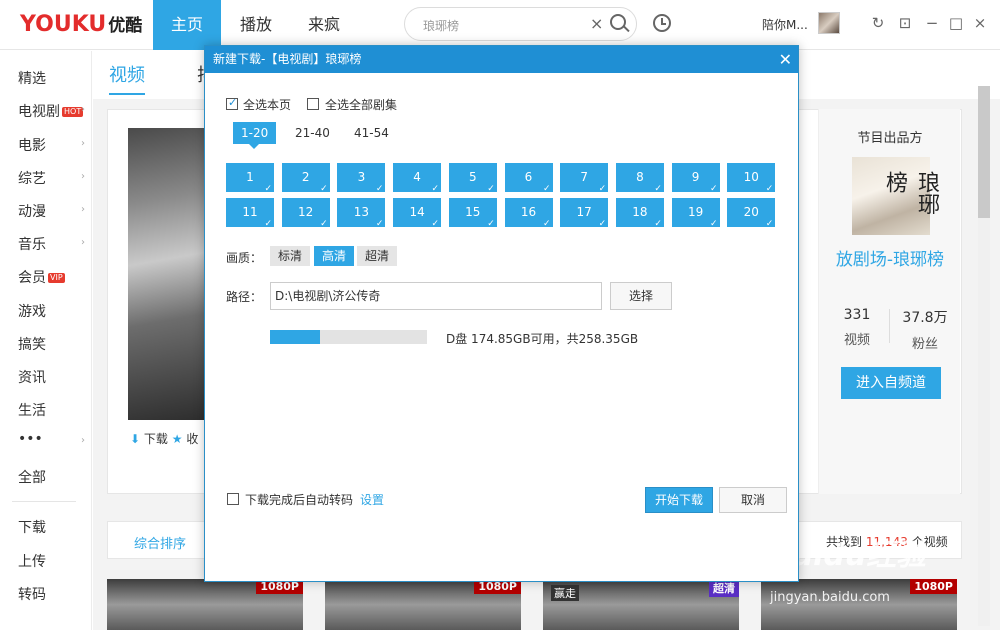 The image size is (1000, 630). Describe the element at coordinates (584, 178) in the screenshot. I see `episode-button: 7` at that location.